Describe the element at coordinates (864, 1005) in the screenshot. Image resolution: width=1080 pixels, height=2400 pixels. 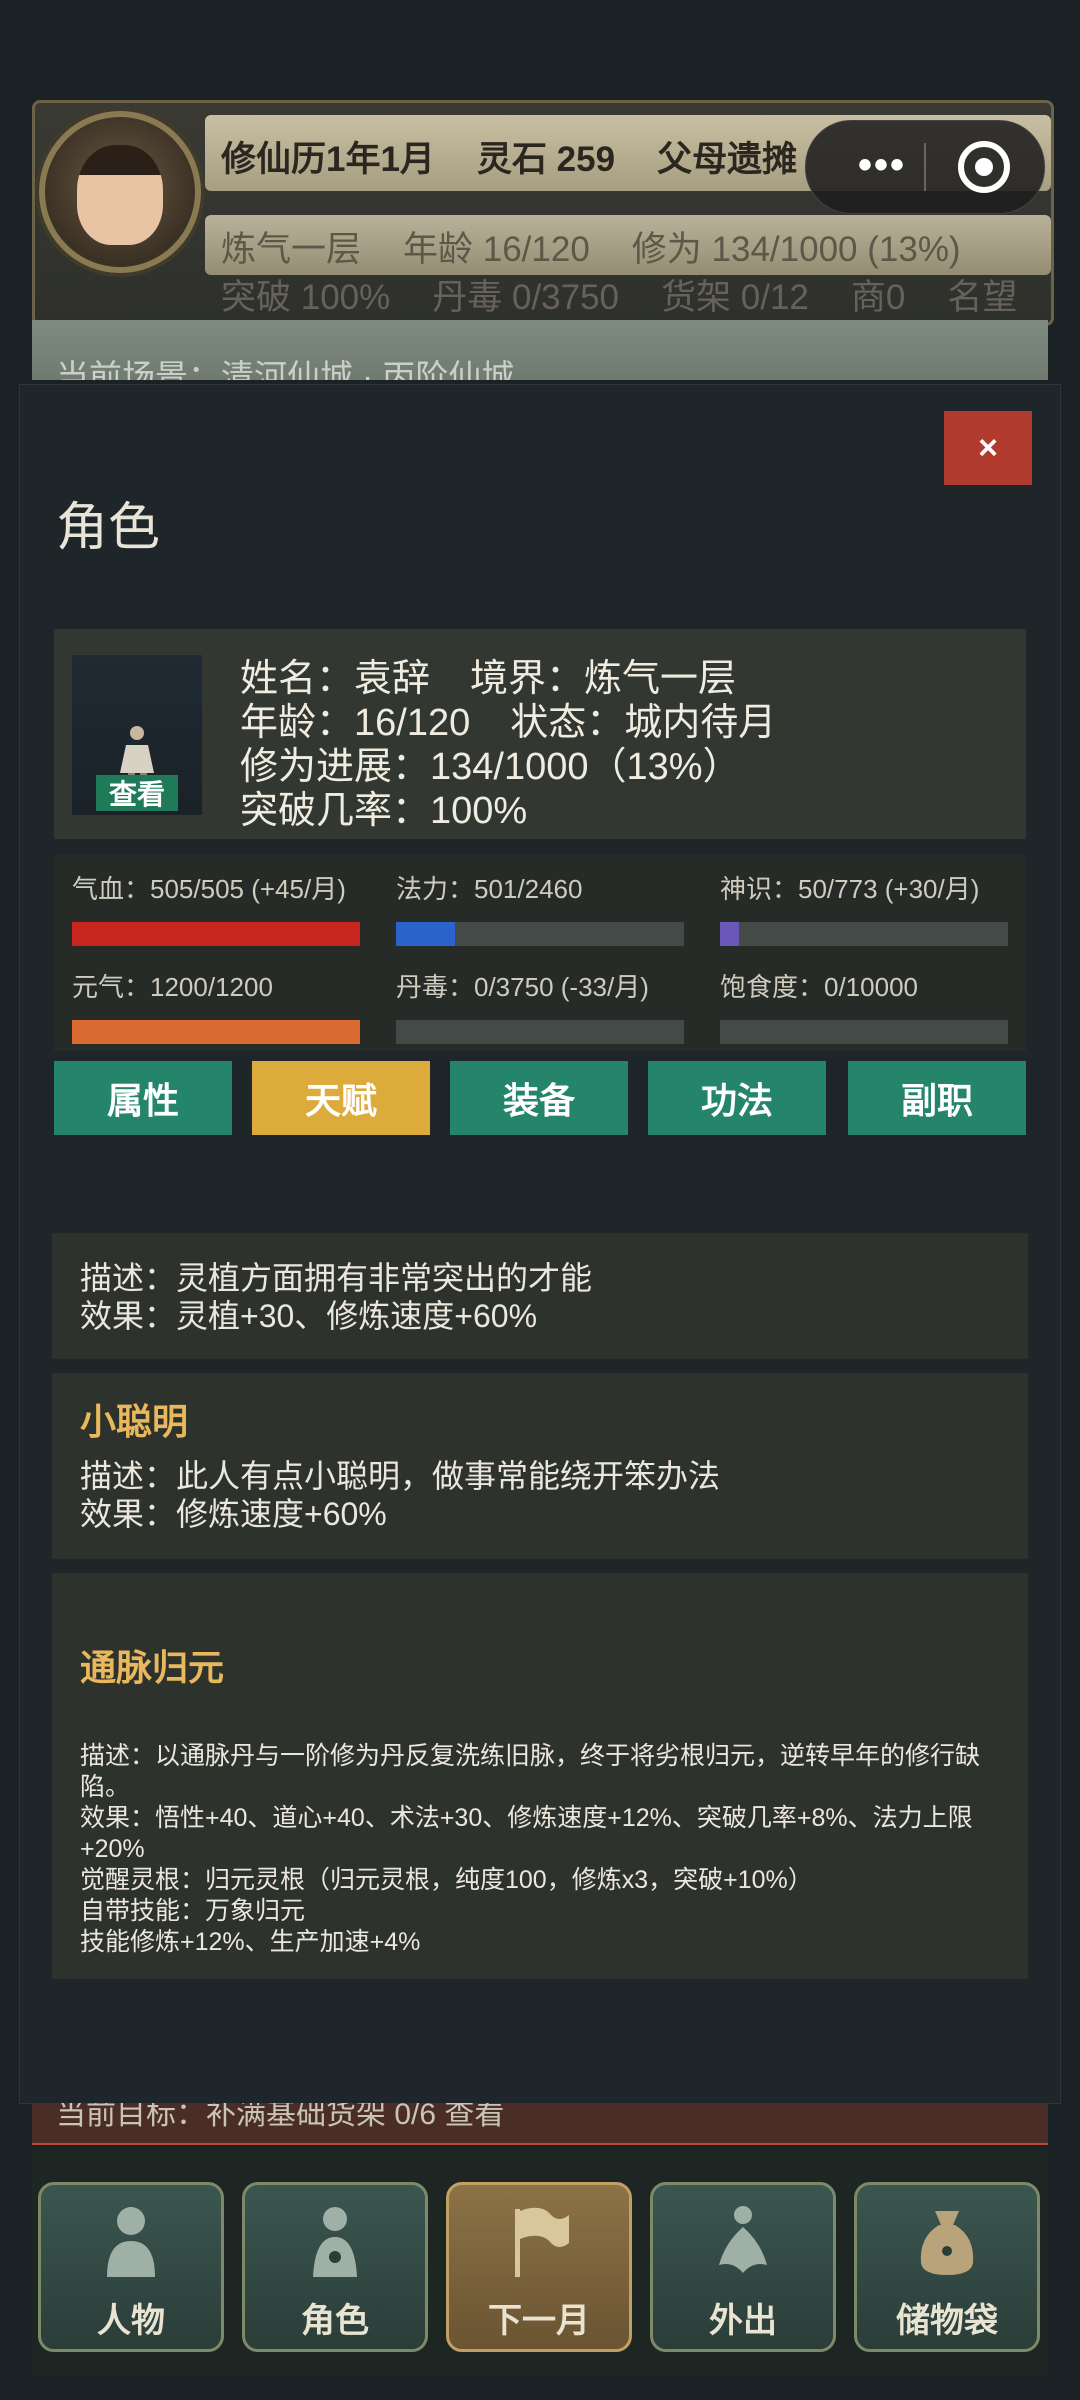
I see `stat-satiety: 饱食度：0/10000` at that location.